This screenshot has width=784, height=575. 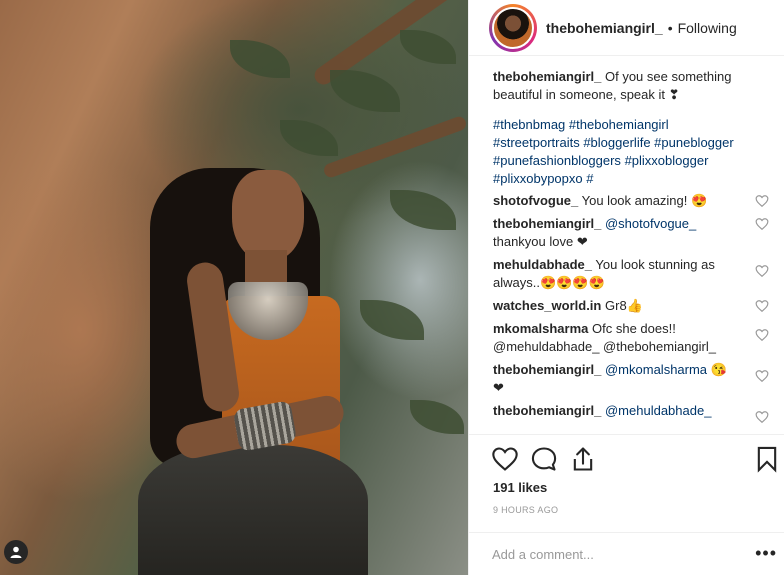 What do you see at coordinates (637, 459) in the screenshot?
I see `action-bar` at bounding box center [637, 459].